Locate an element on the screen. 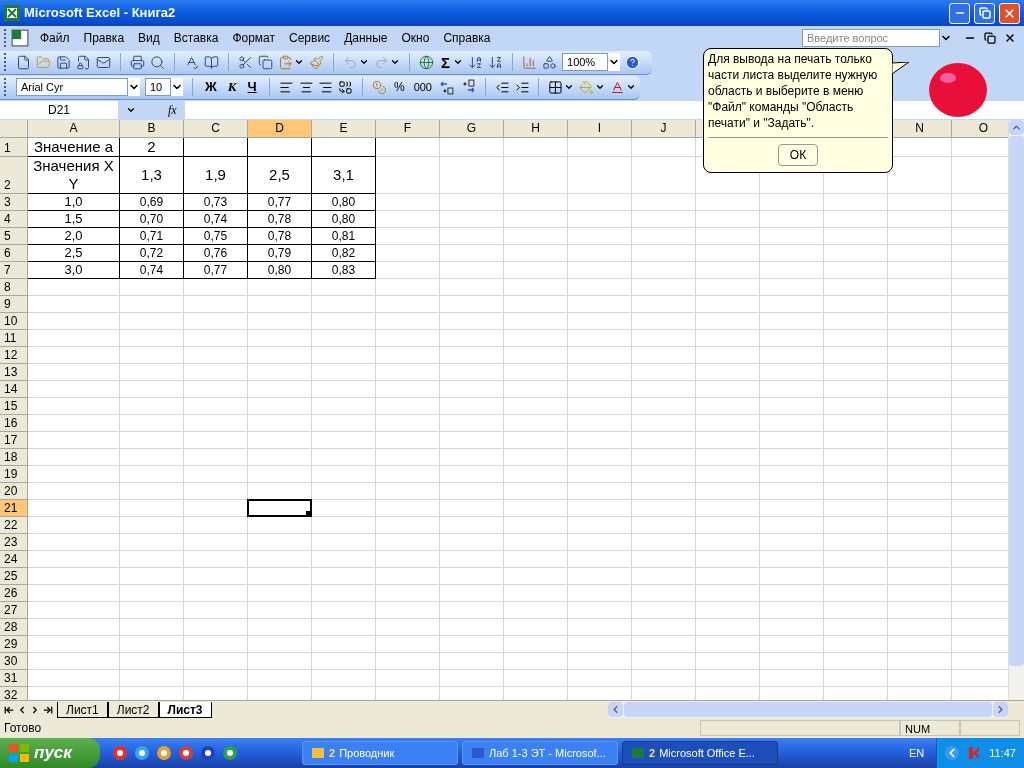 The height and width of the screenshot is (768, 1024). mail-icon is located at coordinates (103, 62).